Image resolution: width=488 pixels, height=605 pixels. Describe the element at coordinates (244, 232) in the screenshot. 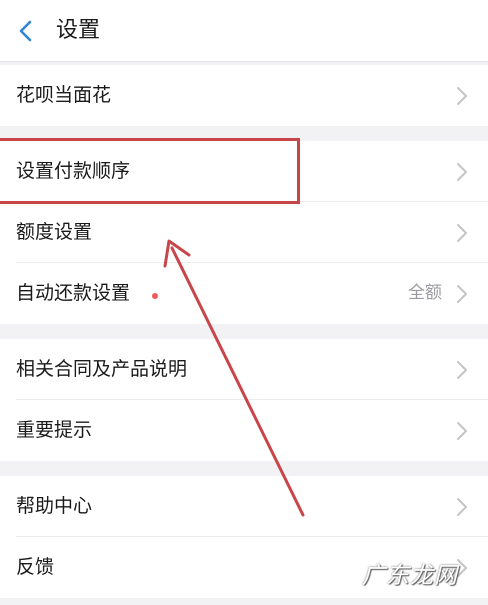

I see `menu-item-credit-limit: 额度设置` at that location.